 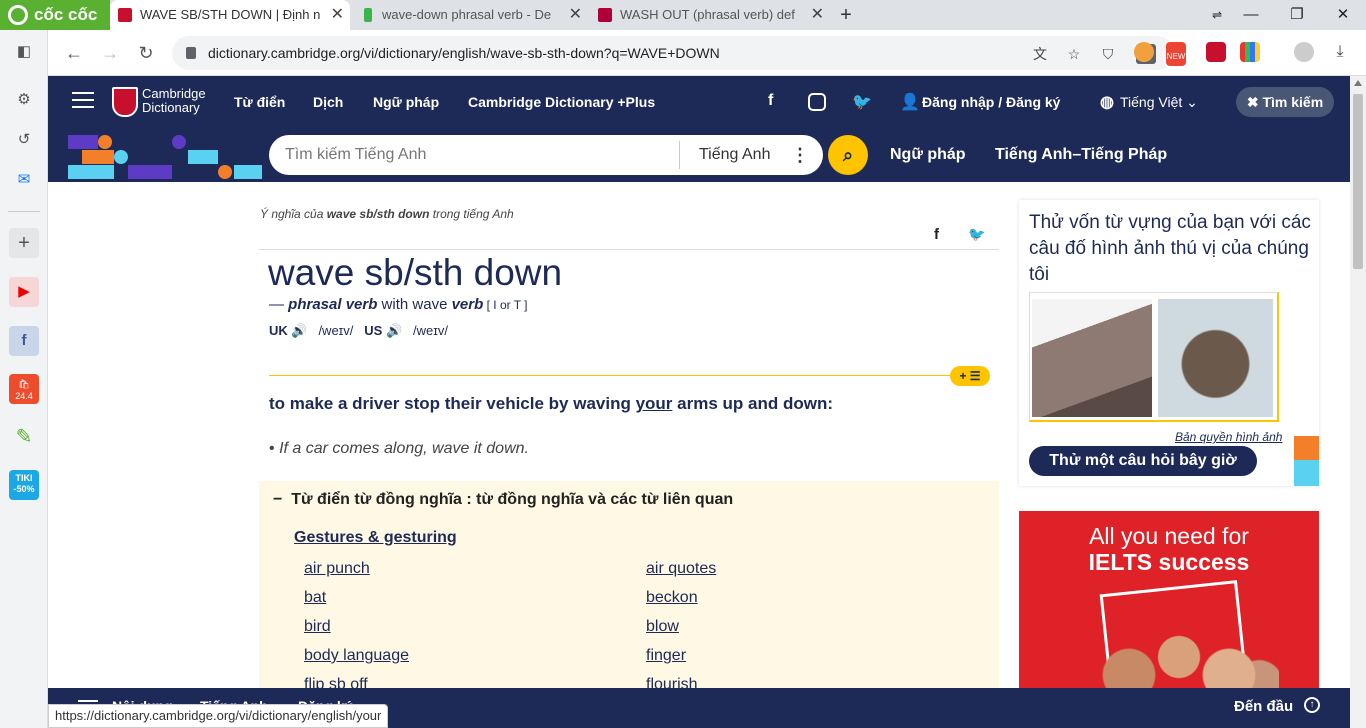 I want to click on definition-link-your: your, so click(x=654, y=403).